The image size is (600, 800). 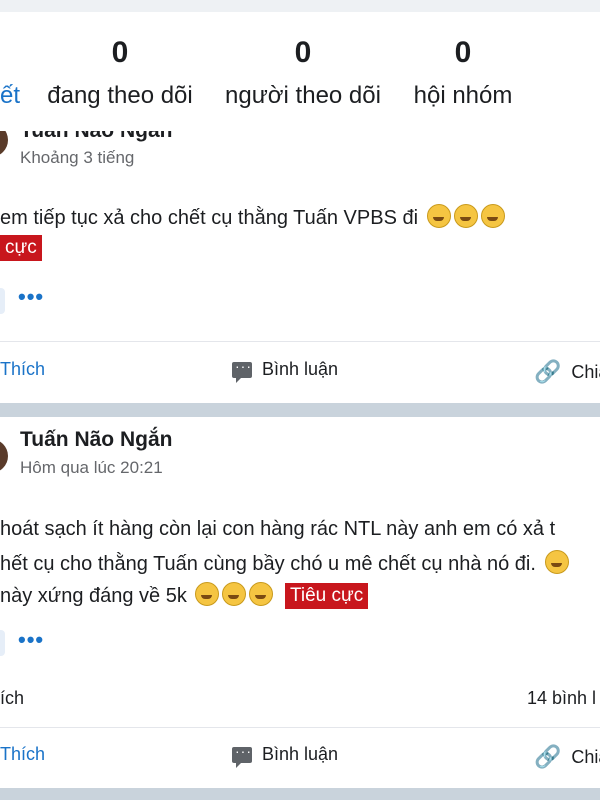 What do you see at coordinates (561, 698) in the screenshot?
I see `comment-count: 14 bình l` at bounding box center [561, 698].